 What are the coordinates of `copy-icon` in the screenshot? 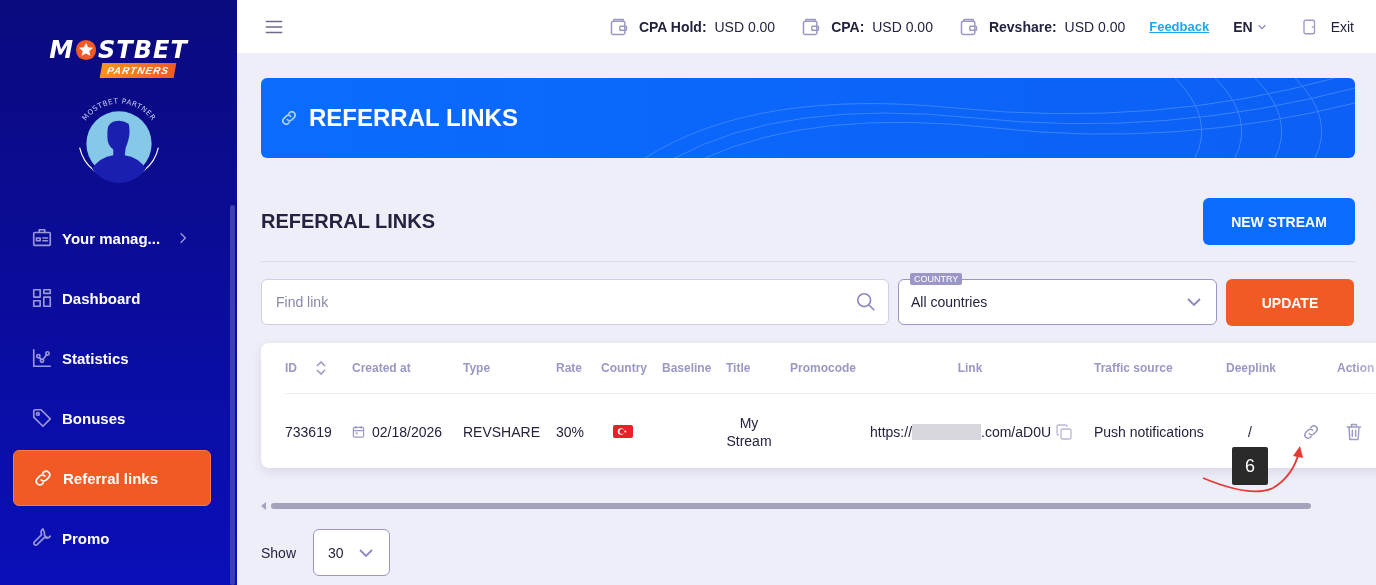 It's located at (1064, 431).